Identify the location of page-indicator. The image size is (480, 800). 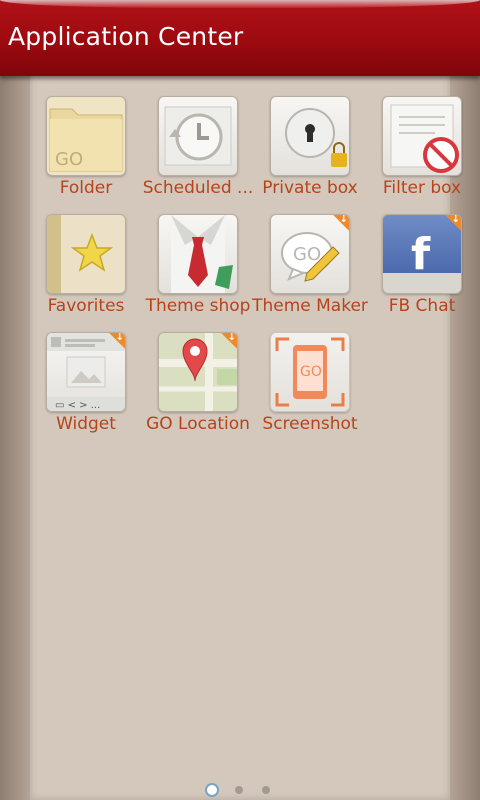
(240, 791).